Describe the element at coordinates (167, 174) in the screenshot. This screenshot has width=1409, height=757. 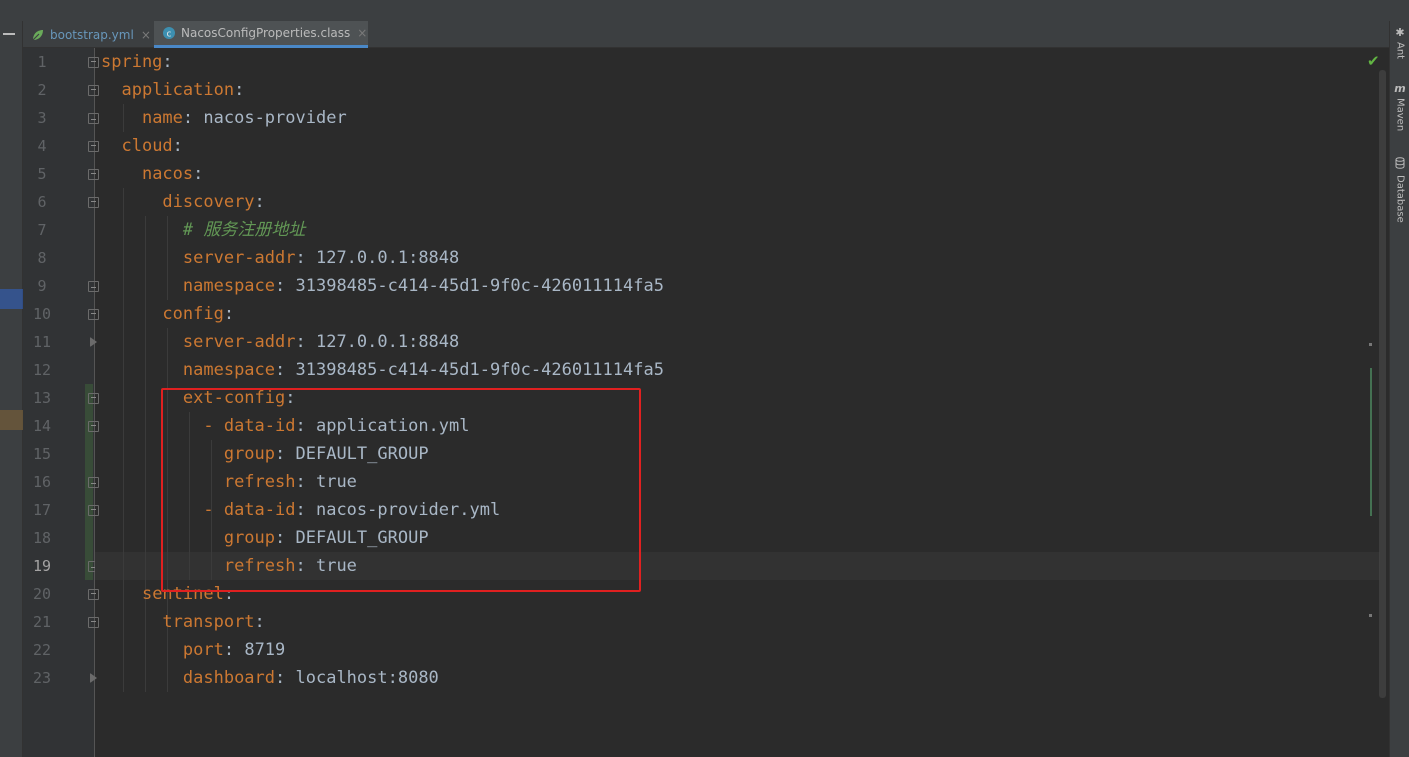
I see `yaml-key: nacos` at that location.